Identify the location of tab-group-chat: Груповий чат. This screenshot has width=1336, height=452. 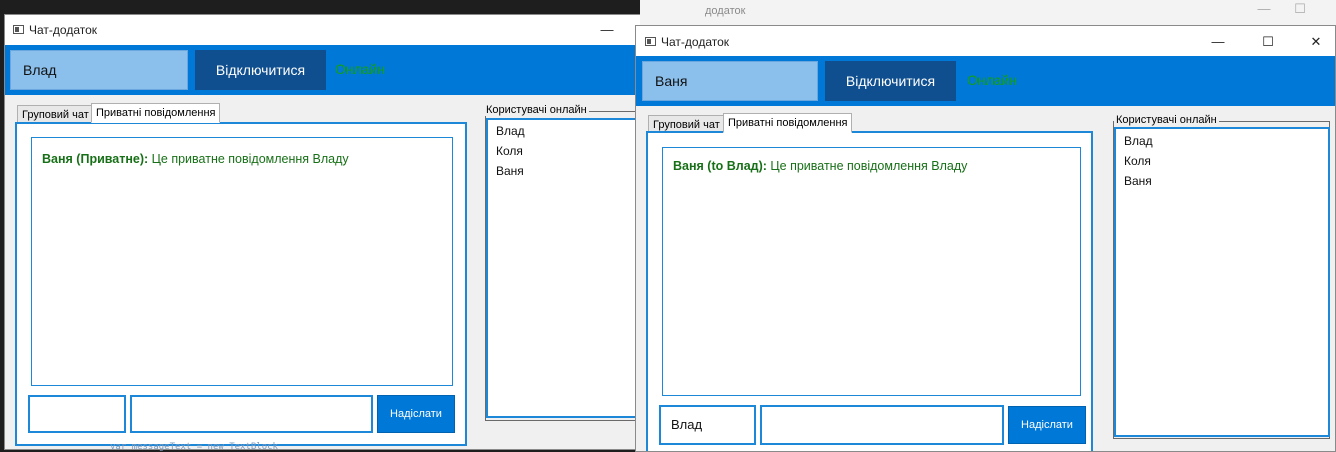
(55, 114).